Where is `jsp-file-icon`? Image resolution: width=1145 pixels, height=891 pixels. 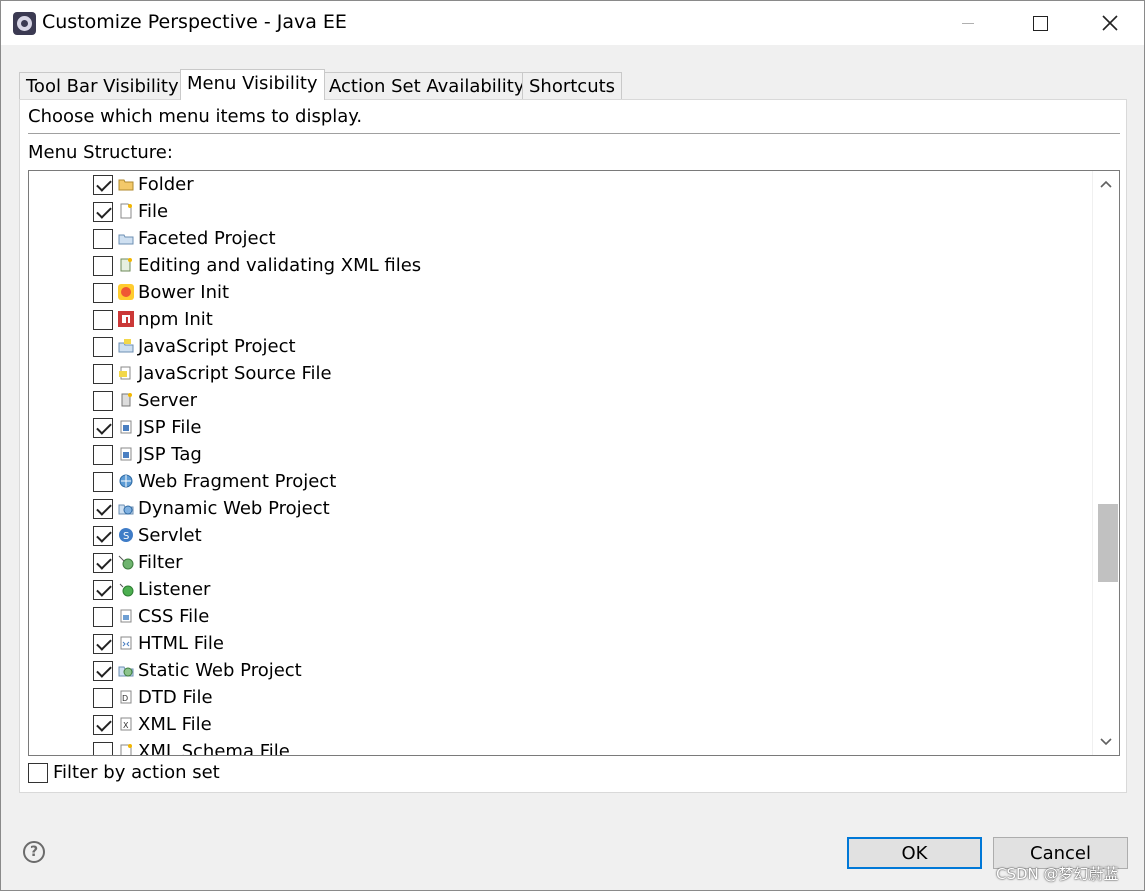
jsp-file-icon is located at coordinates (126, 427).